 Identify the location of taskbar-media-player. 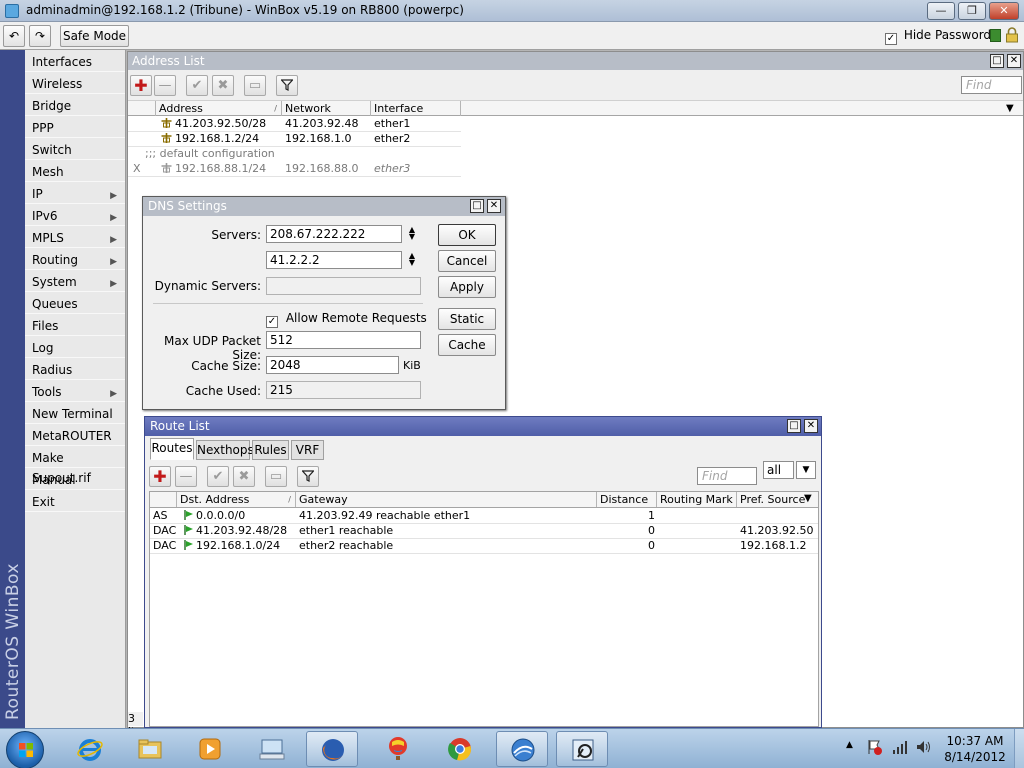
(210, 749).